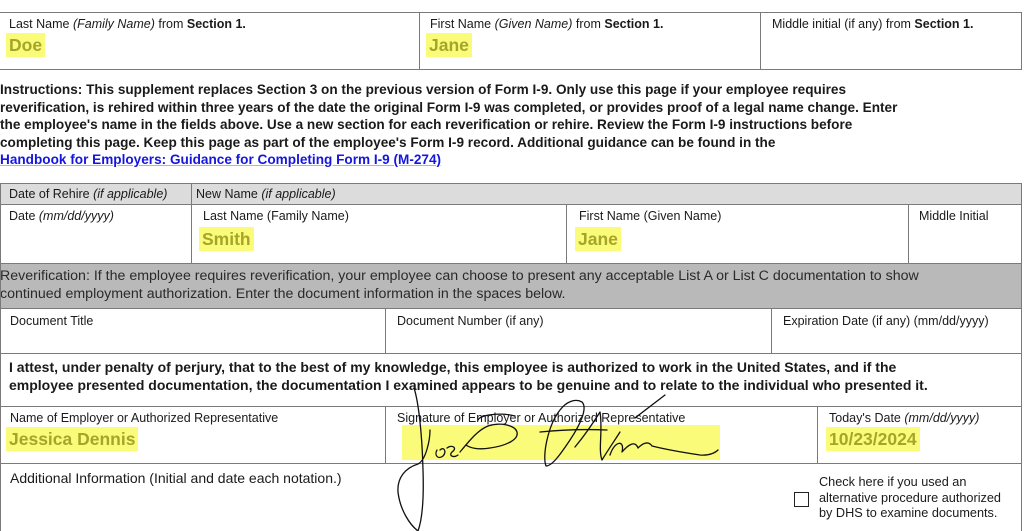  Describe the element at coordinates (414, 459) in the screenshot. I see `signature-stroke-j` at that location.